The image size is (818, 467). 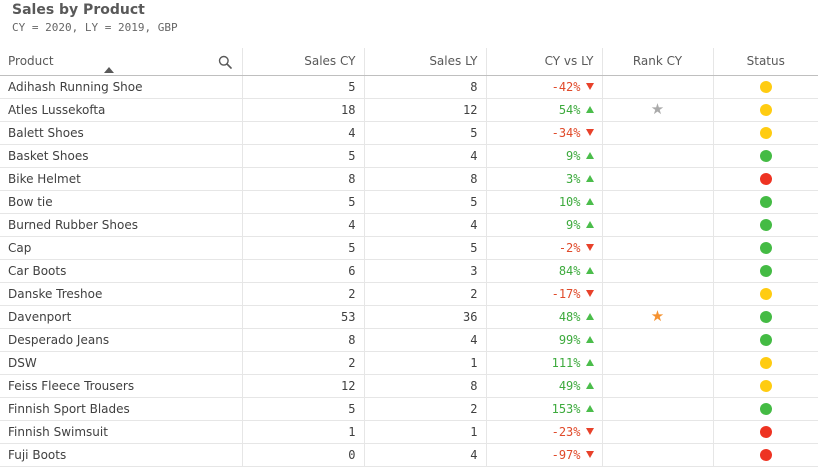 I want to click on cell-sales-cy: 4, so click(x=302, y=133).